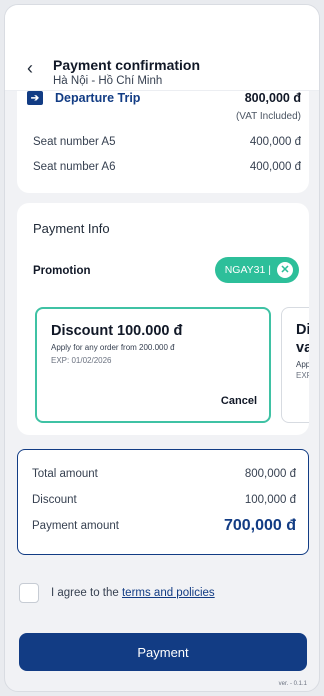 The height and width of the screenshot is (696, 324). What do you see at coordinates (81, 360) in the screenshot?
I see `voucher-exp: EXP: 01/02/2026` at bounding box center [81, 360].